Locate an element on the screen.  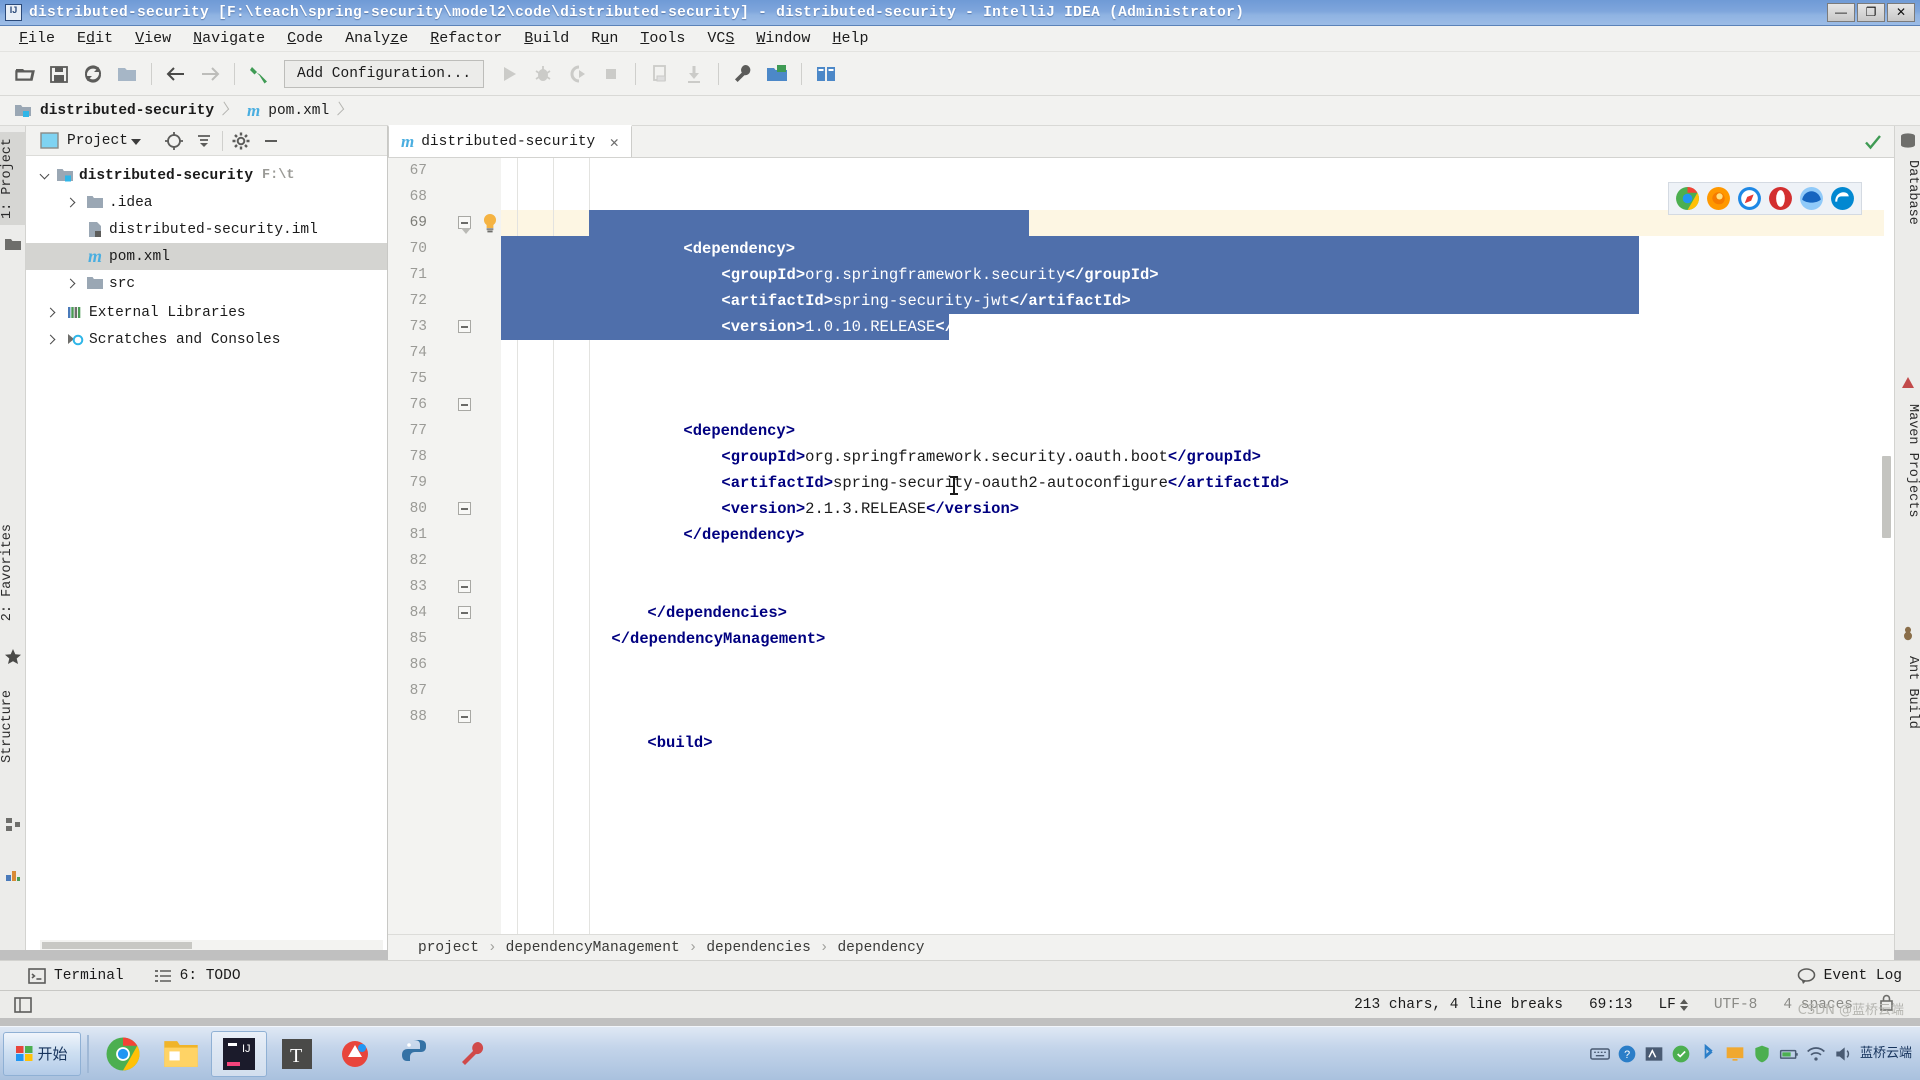
breadcrumb-module: distributed-security is located at coordinates (109, 111).